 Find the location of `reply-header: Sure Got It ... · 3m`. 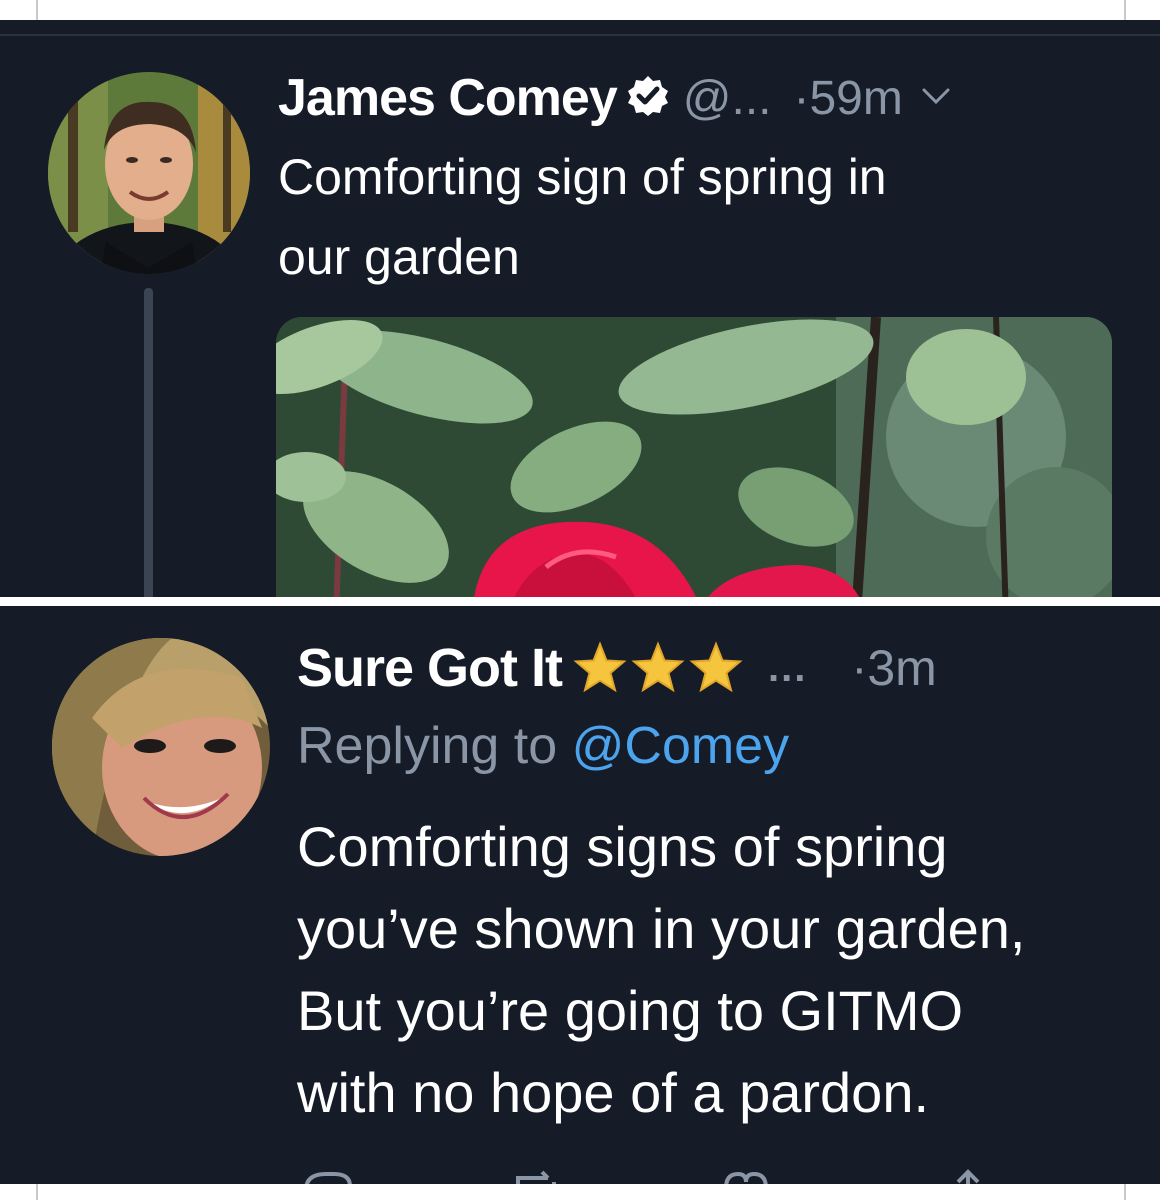

reply-header: Sure Got It ... · 3m is located at coordinates (617, 668).